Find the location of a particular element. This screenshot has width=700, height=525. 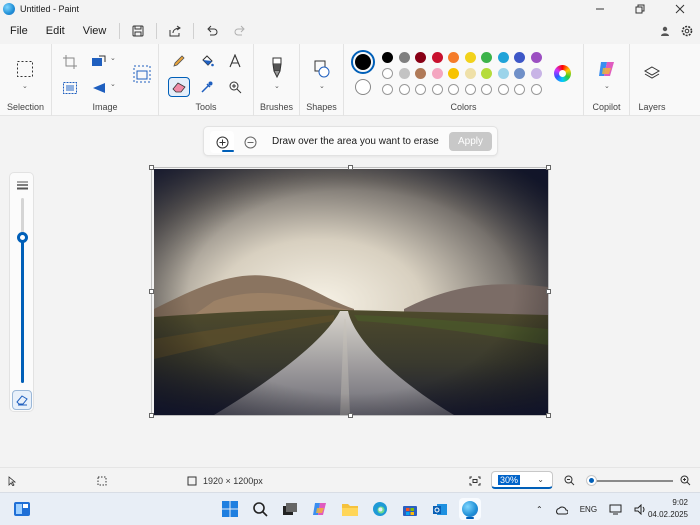

rotate-button is located at coordinates (99, 88).